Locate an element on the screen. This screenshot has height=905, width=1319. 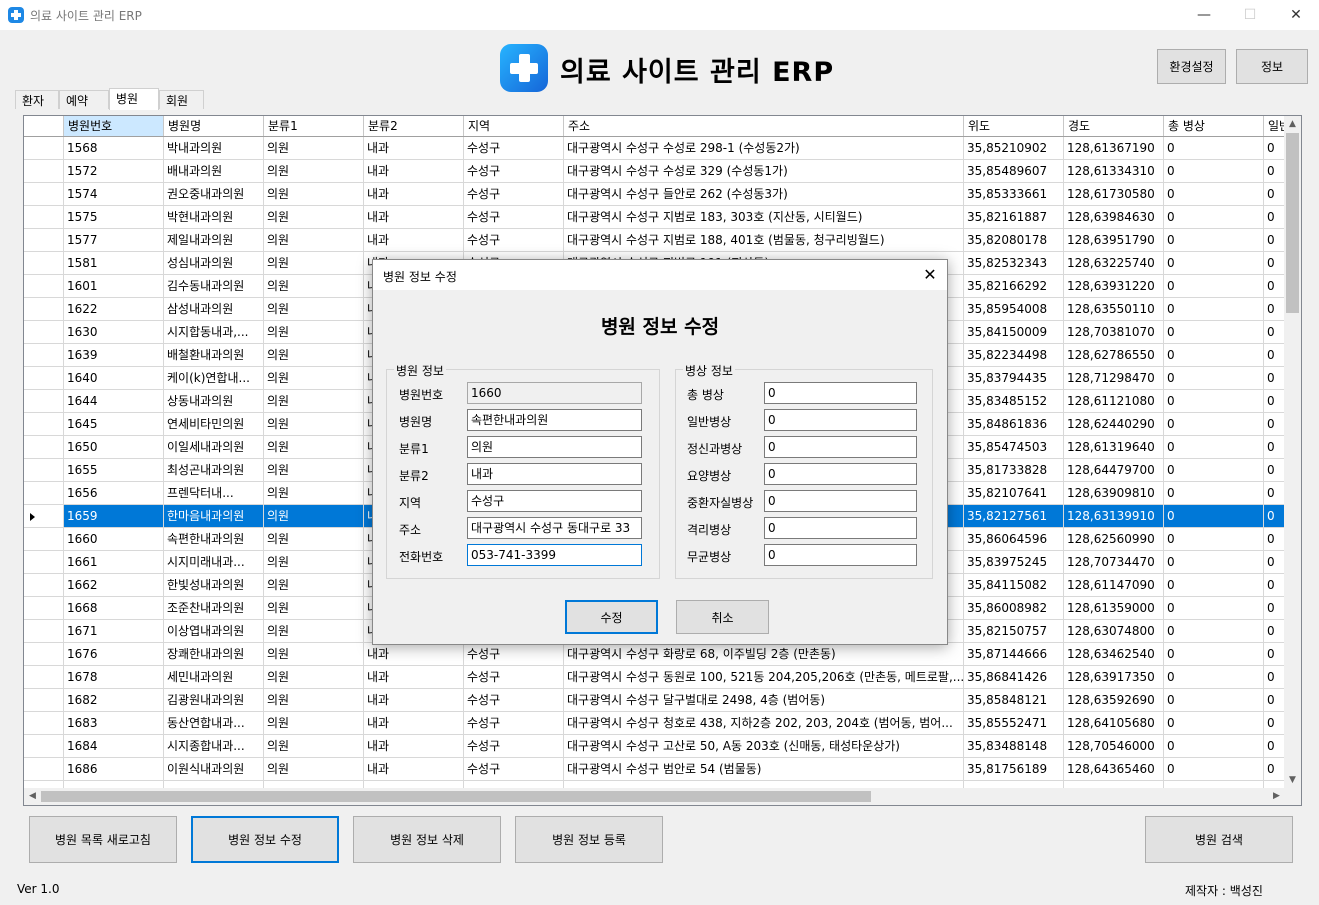
cell-latitude: 35,82107641 is located at coordinates (1014, 493).